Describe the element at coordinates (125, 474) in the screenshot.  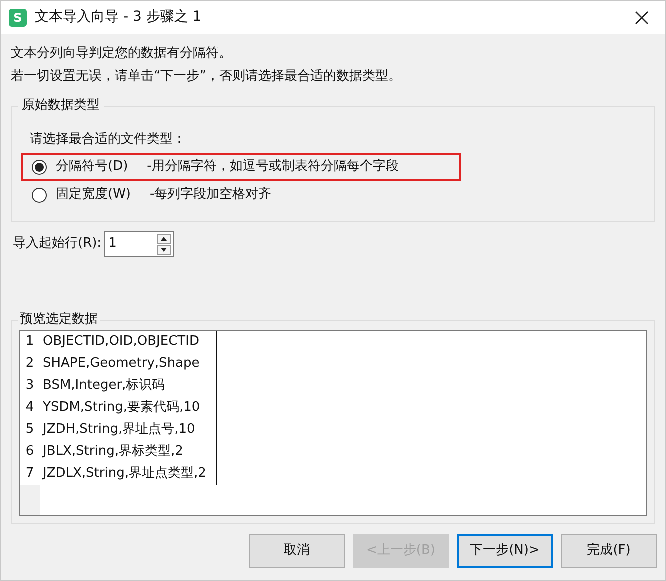
I see `preview-line: JZDLX,String,界址点类型,2` at that location.